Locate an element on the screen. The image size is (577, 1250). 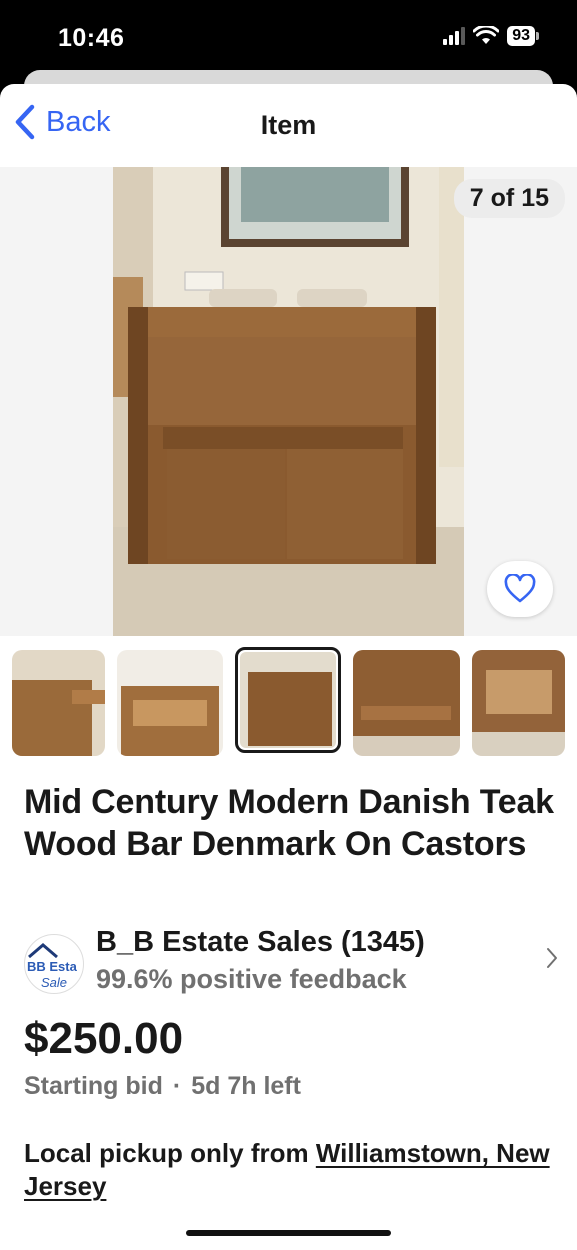
heart-icon is located at coordinates (520, 588).